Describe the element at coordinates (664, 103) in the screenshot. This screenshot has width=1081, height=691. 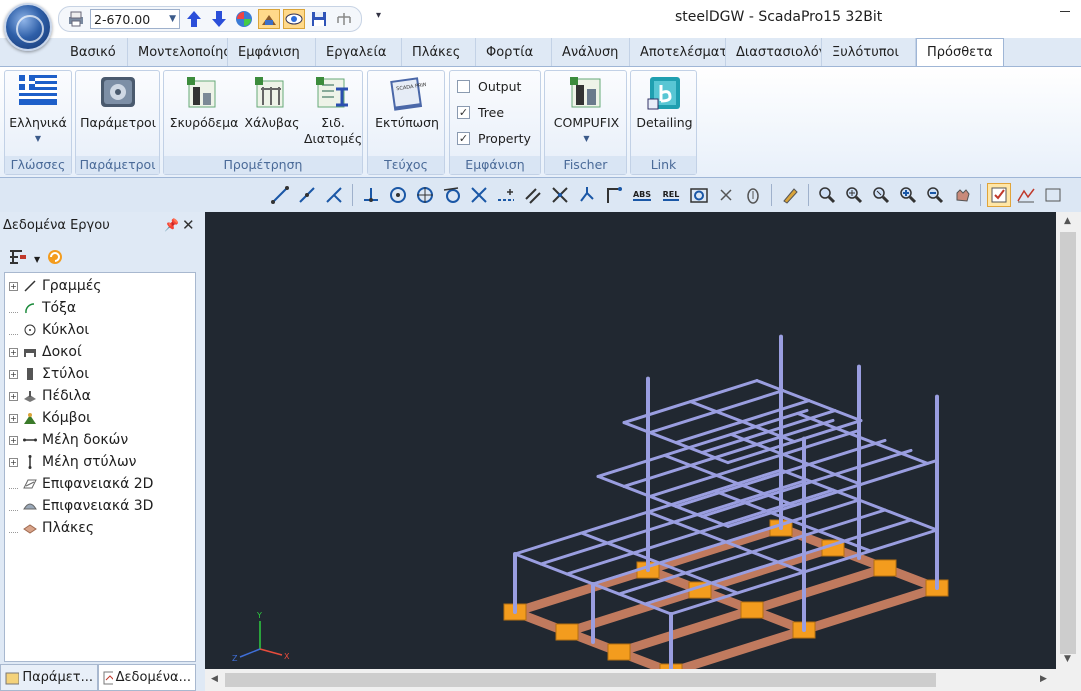
I see `detailing-button: Detailing` at that location.